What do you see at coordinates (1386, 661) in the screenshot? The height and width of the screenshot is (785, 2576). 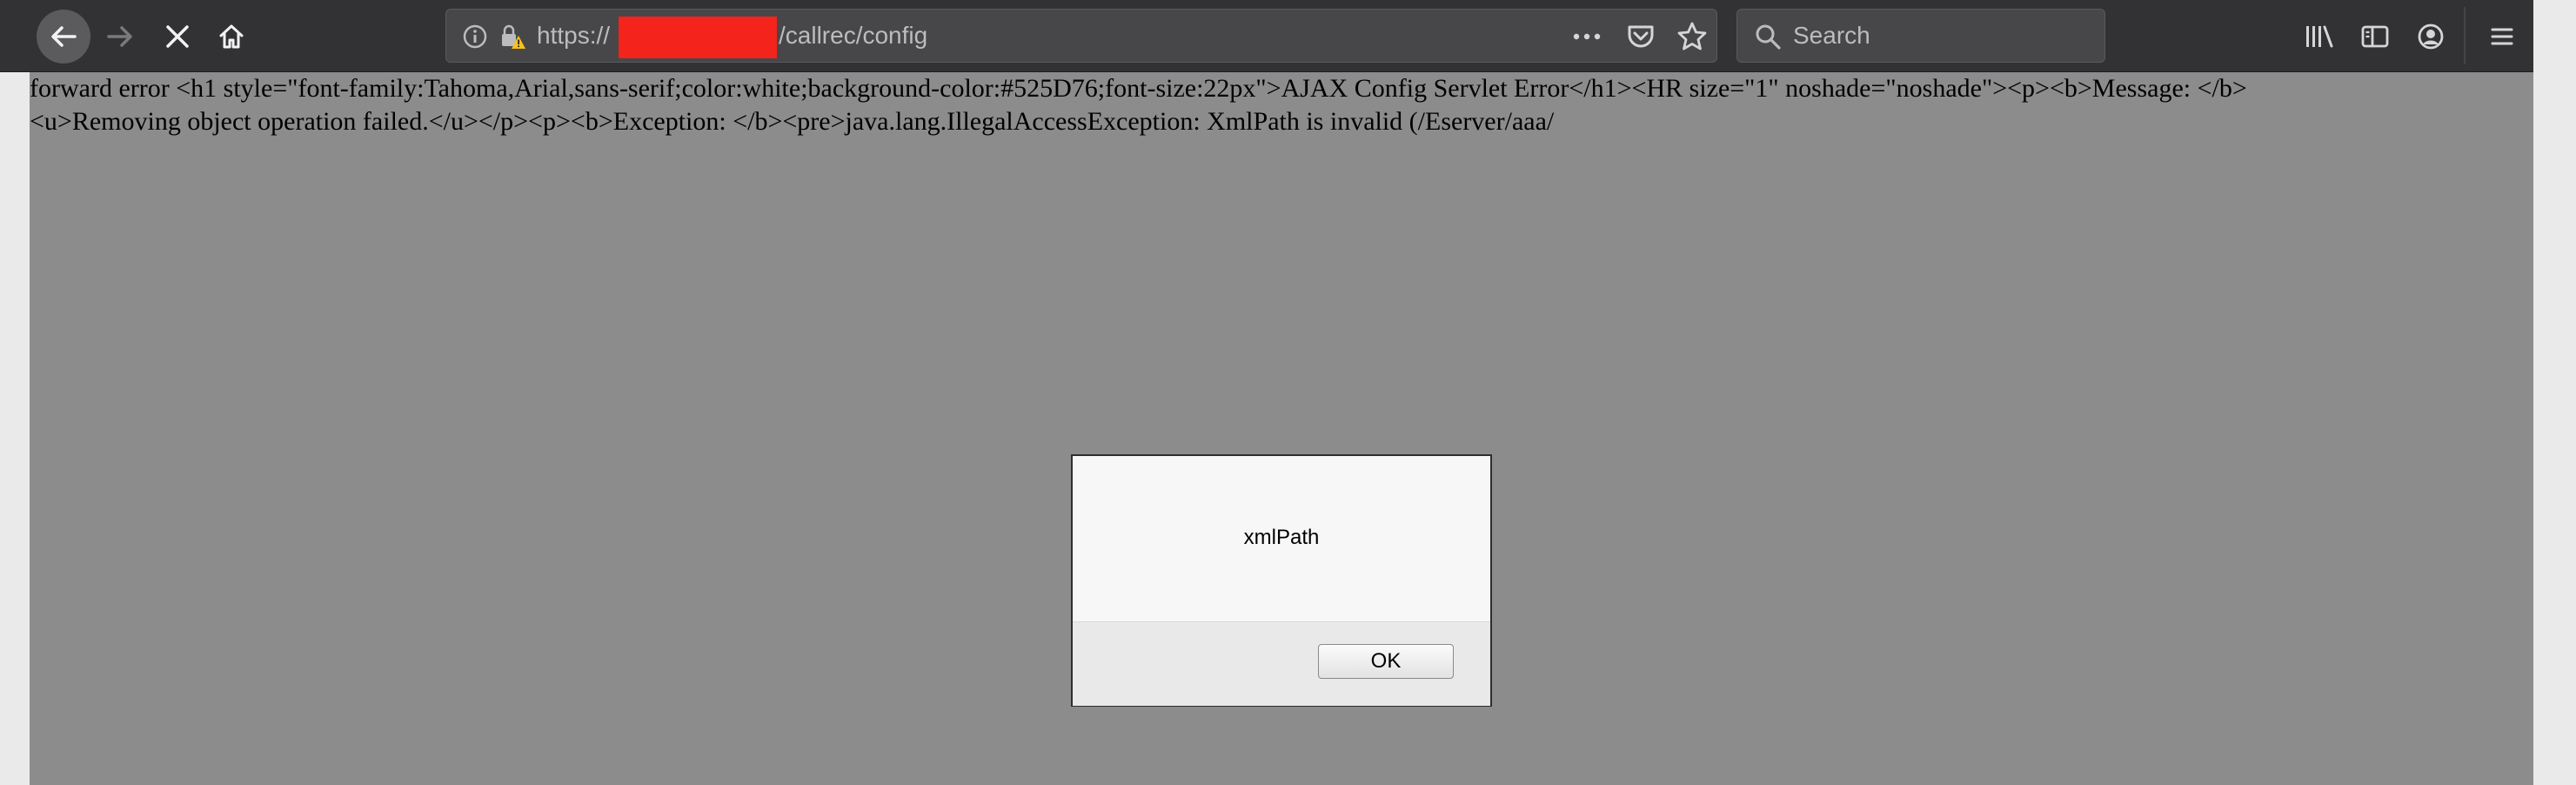 I see `ok-button: OK` at bounding box center [1386, 661].